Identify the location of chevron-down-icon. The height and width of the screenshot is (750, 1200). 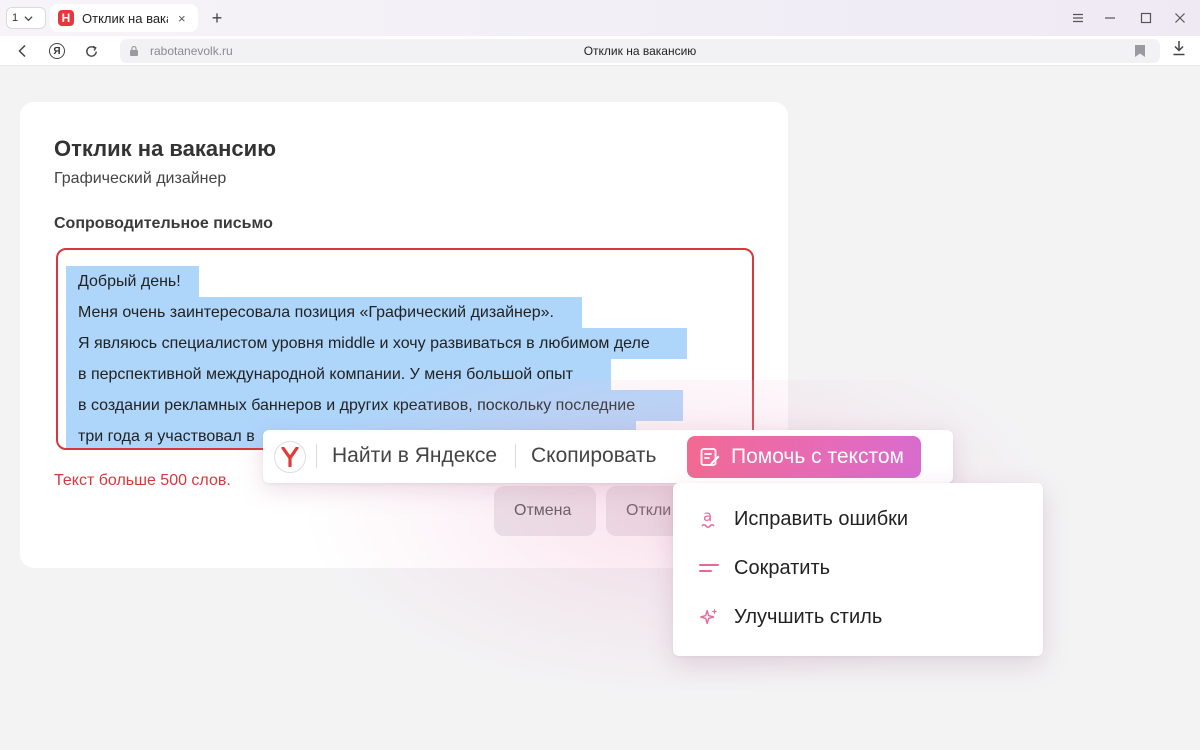
(28, 18).